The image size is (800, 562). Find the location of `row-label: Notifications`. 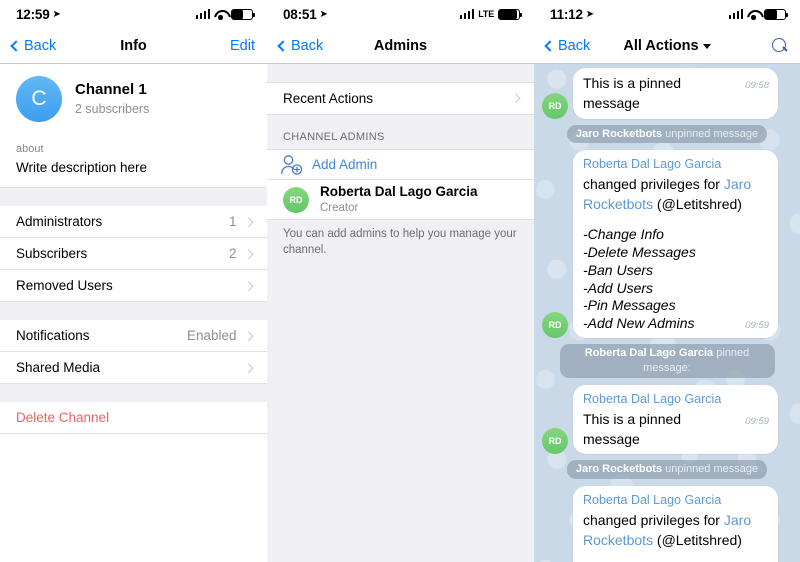

row-label: Notifications is located at coordinates (53, 336).